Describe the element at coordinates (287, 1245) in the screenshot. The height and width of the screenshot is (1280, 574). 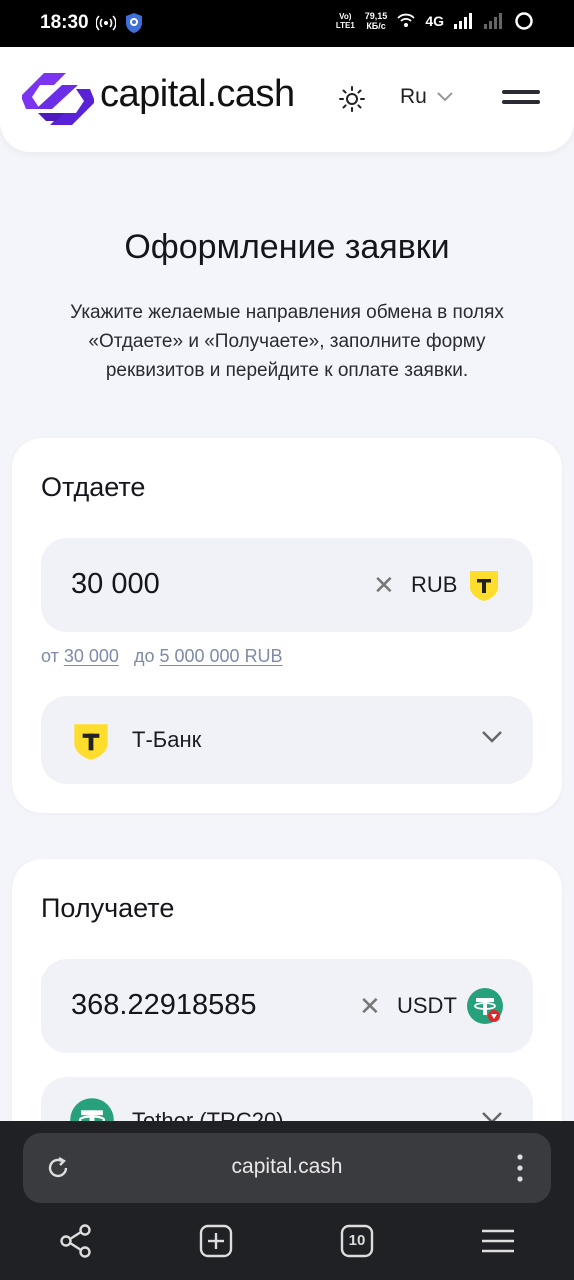
I see `browser-nav-row: 10` at that location.